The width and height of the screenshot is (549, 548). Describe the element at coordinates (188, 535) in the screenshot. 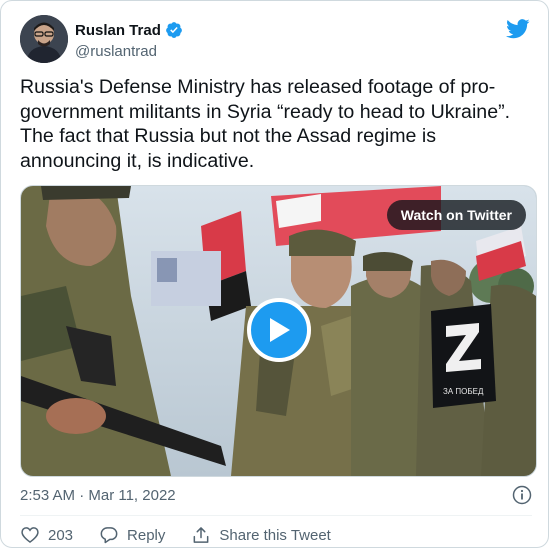

I see `tweet-actions: 203 Reply Share this Tweet` at that location.